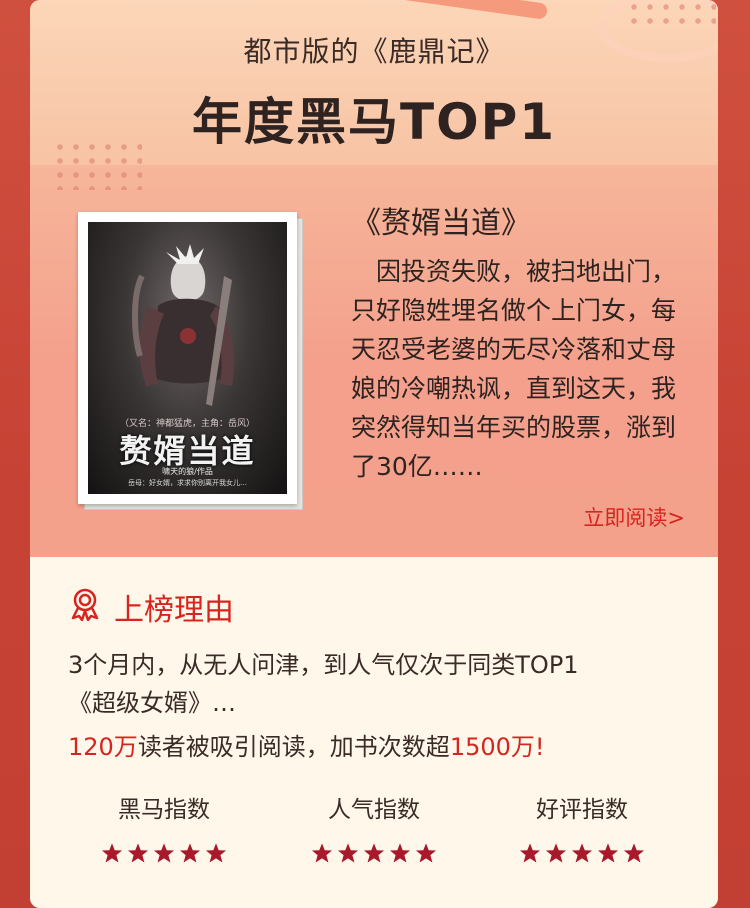  What do you see at coordinates (174, 610) in the screenshot?
I see `reason-title: 上榜理由` at bounding box center [174, 610].